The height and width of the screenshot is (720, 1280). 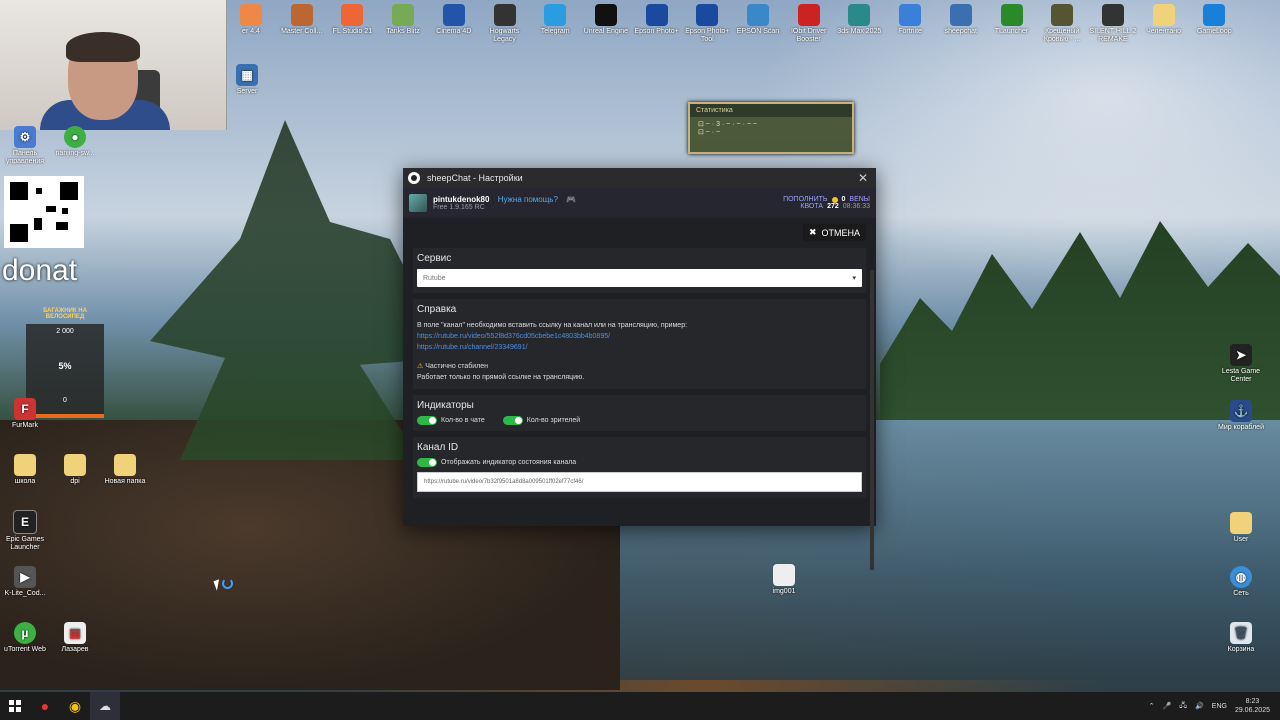 What do you see at coordinates (1241, 355) in the screenshot?
I see `lesta-icon: ➤` at bounding box center [1241, 355].